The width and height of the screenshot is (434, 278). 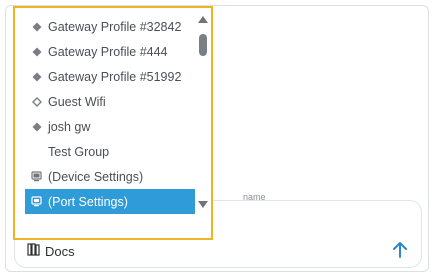 What do you see at coordinates (88, 201) in the screenshot?
I see `mention-item-label: (Port Settings)` at bounding box center [88, 201].